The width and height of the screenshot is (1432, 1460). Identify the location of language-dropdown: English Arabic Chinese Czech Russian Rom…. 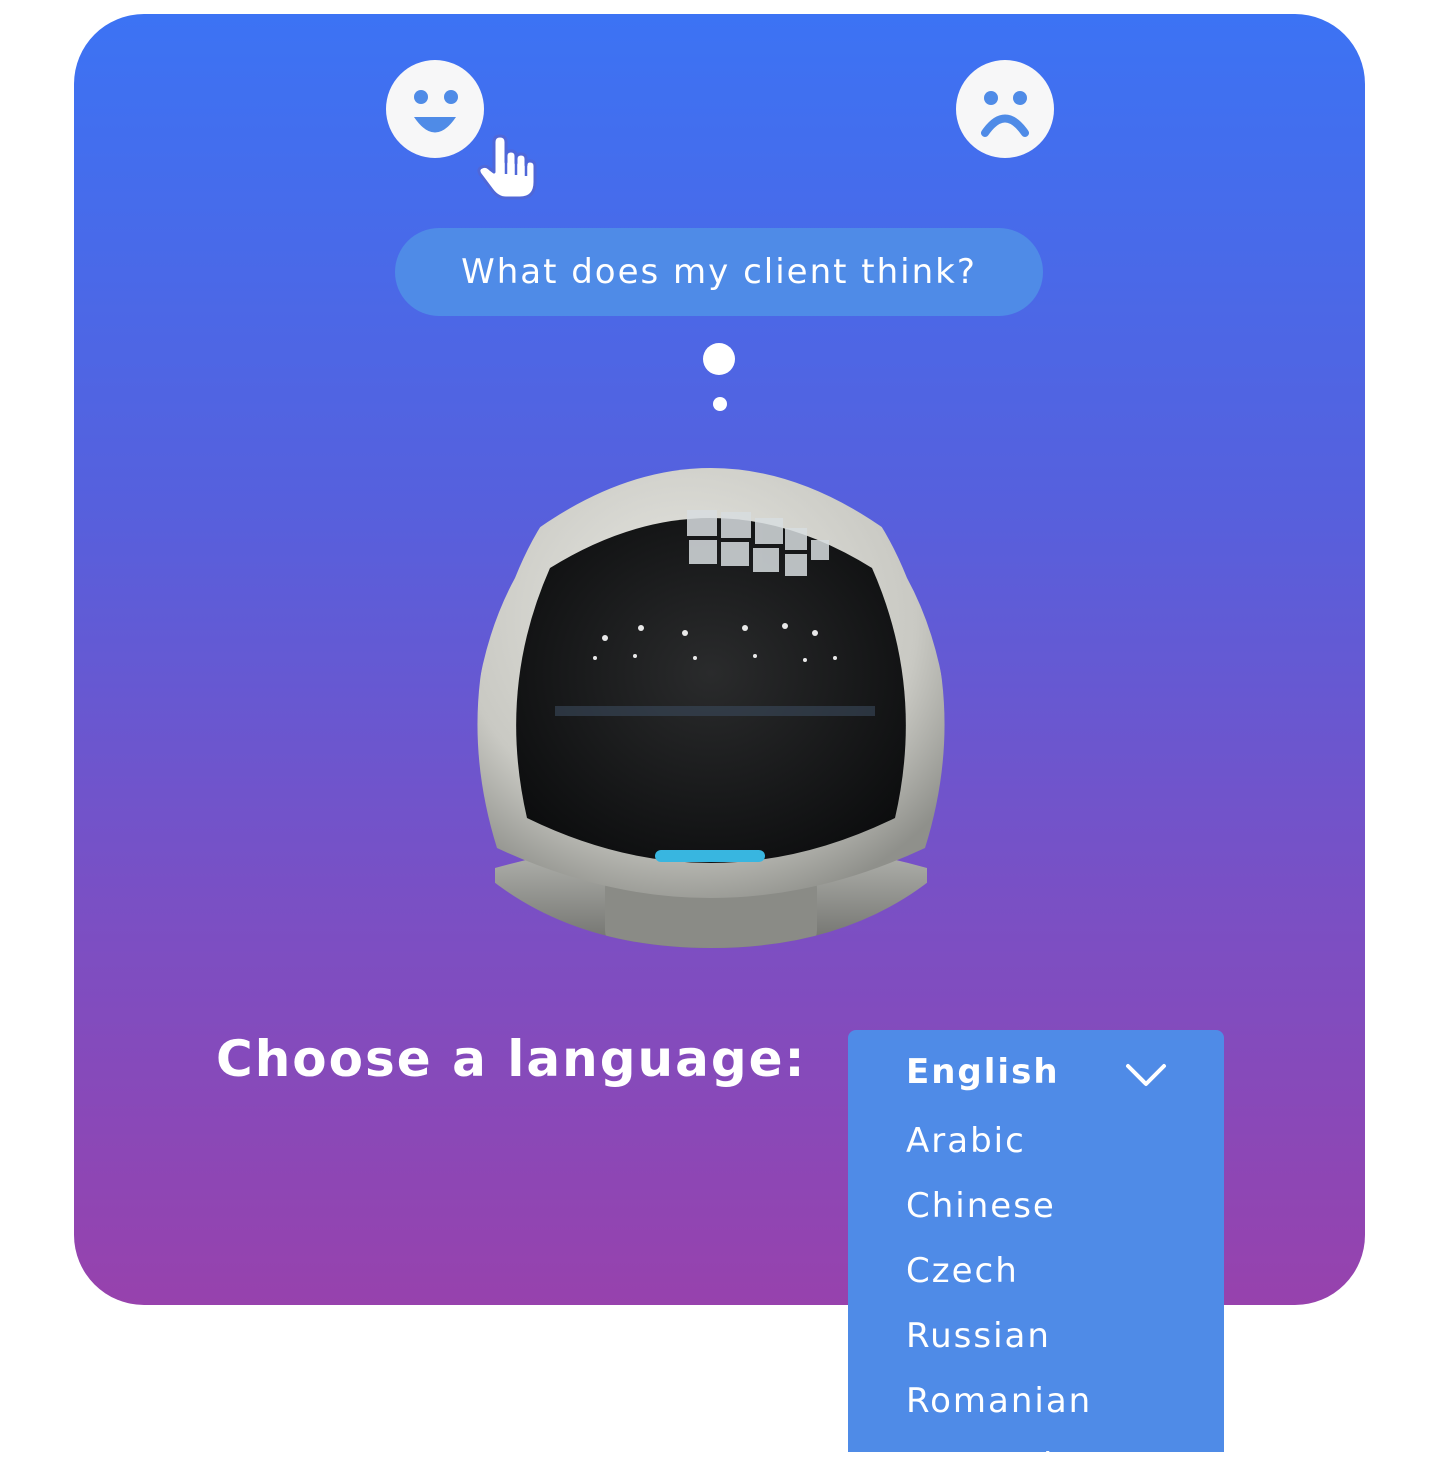
(1036, 1241).